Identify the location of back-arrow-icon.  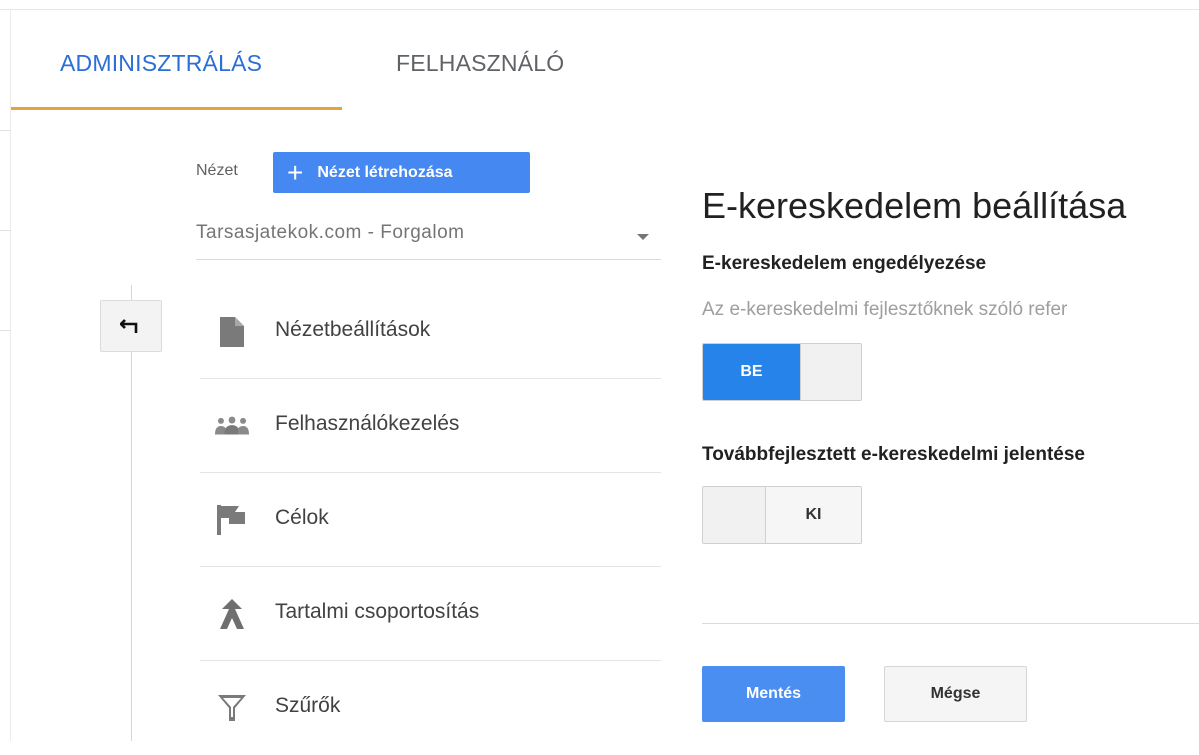
(129, 326).